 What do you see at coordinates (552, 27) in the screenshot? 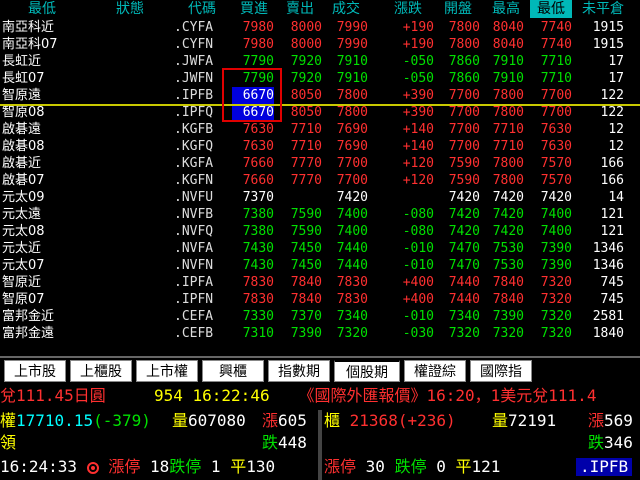
I see `low-cell: 7740` at bounding box center [552, 27].